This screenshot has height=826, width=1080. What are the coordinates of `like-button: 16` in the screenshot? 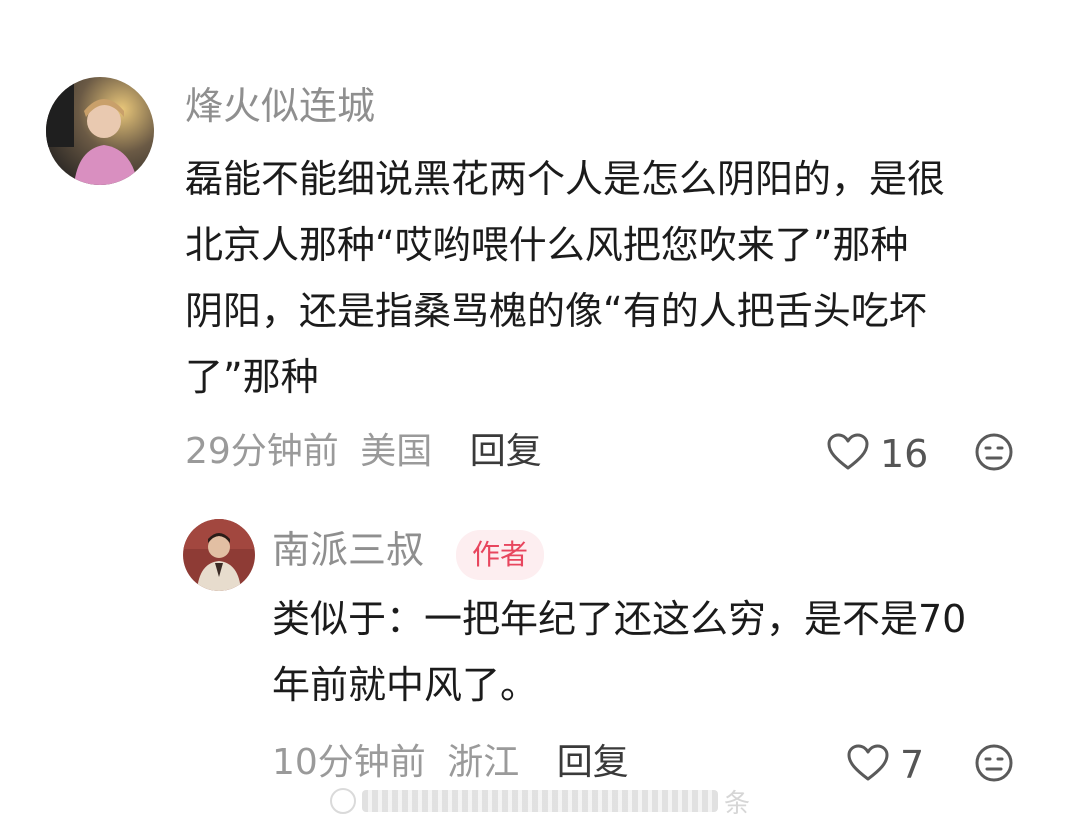 It's located at (877, 454).